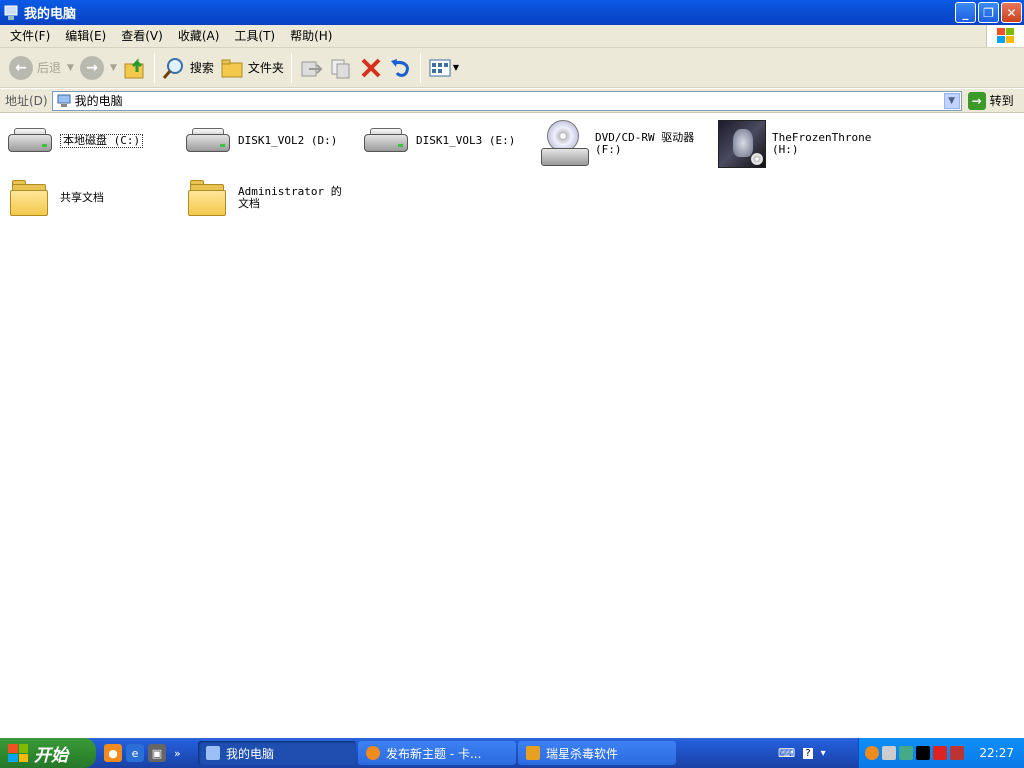 This screenshot has width=1024, height=768. I want to click on admin-documents-label: Administrator 的文档, so click(290, 197).